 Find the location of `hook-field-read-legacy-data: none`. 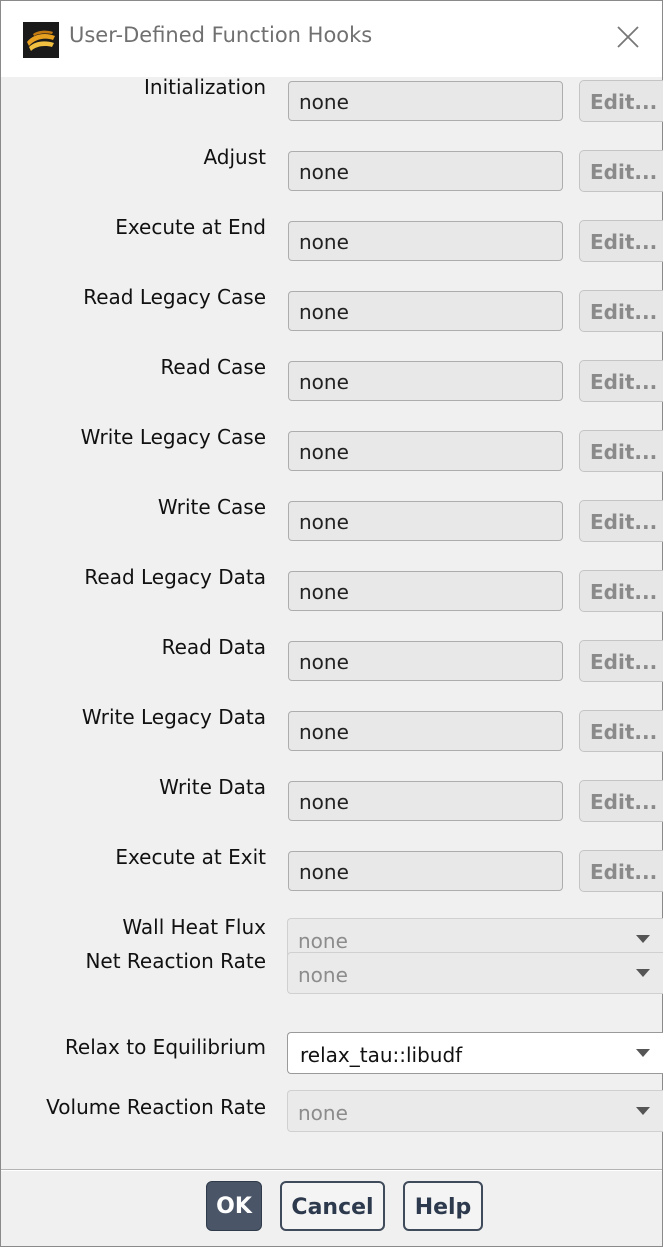

hook-field-read-legacy-data: none is located at coordinates (425, 591).